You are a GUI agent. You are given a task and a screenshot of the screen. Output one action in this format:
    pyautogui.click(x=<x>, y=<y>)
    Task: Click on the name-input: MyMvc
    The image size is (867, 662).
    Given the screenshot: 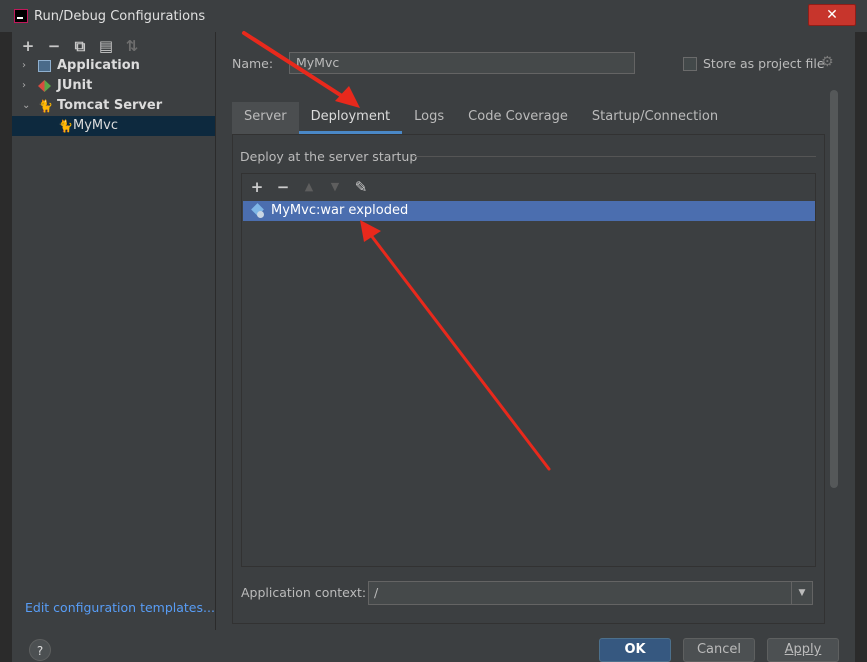 What is the action you would take?
    pyautogui.click(x=462, y=63)
    